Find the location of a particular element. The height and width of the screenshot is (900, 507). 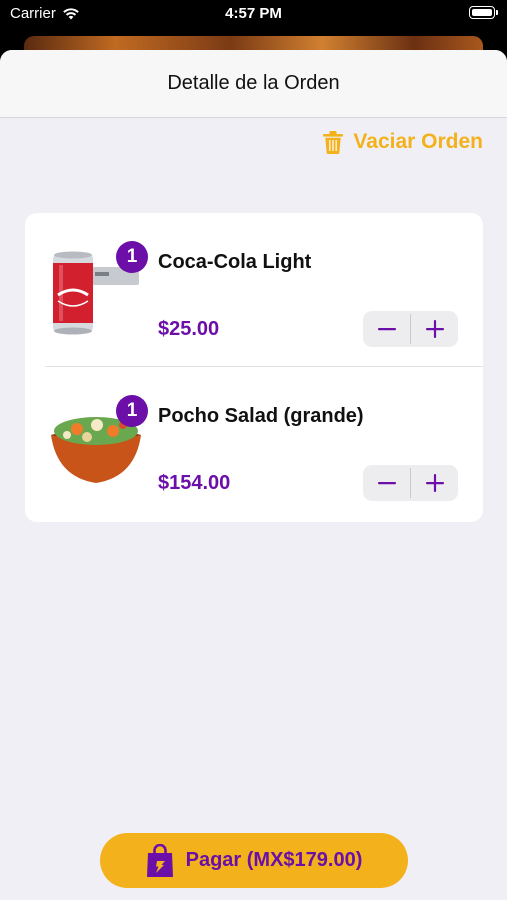

pay-button: Pagar (MX$179.00) is located at coordinates (254, 860).